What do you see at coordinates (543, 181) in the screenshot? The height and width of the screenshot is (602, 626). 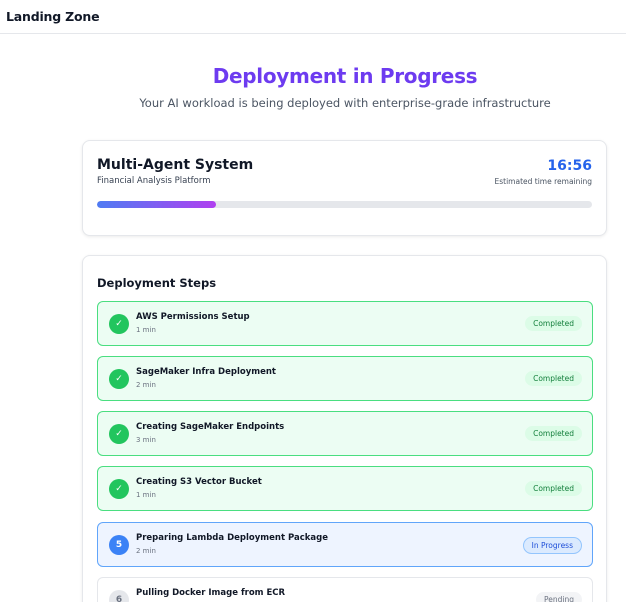 I see `time-remaining-label: Estimated time remaining` at bounding box center [543, 181].